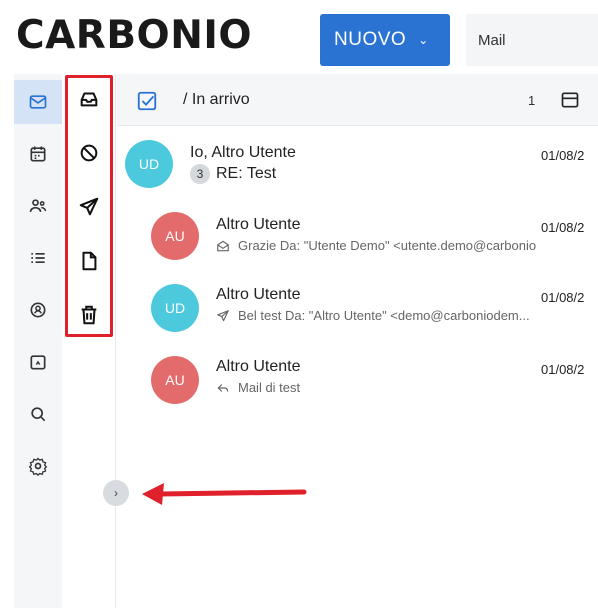  I want to click on message-count: 1, so click(532, 100).